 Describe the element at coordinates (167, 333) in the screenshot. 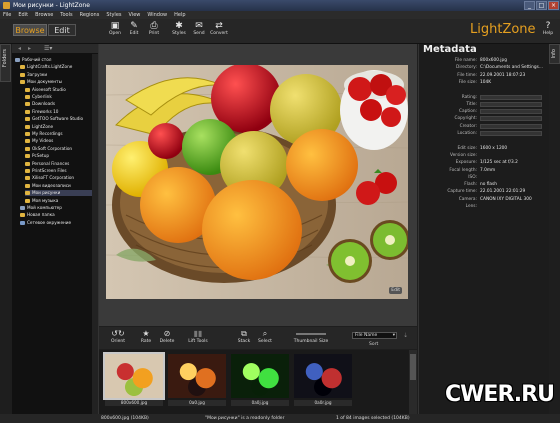

I see `delete-icon: ⊘` at that location.